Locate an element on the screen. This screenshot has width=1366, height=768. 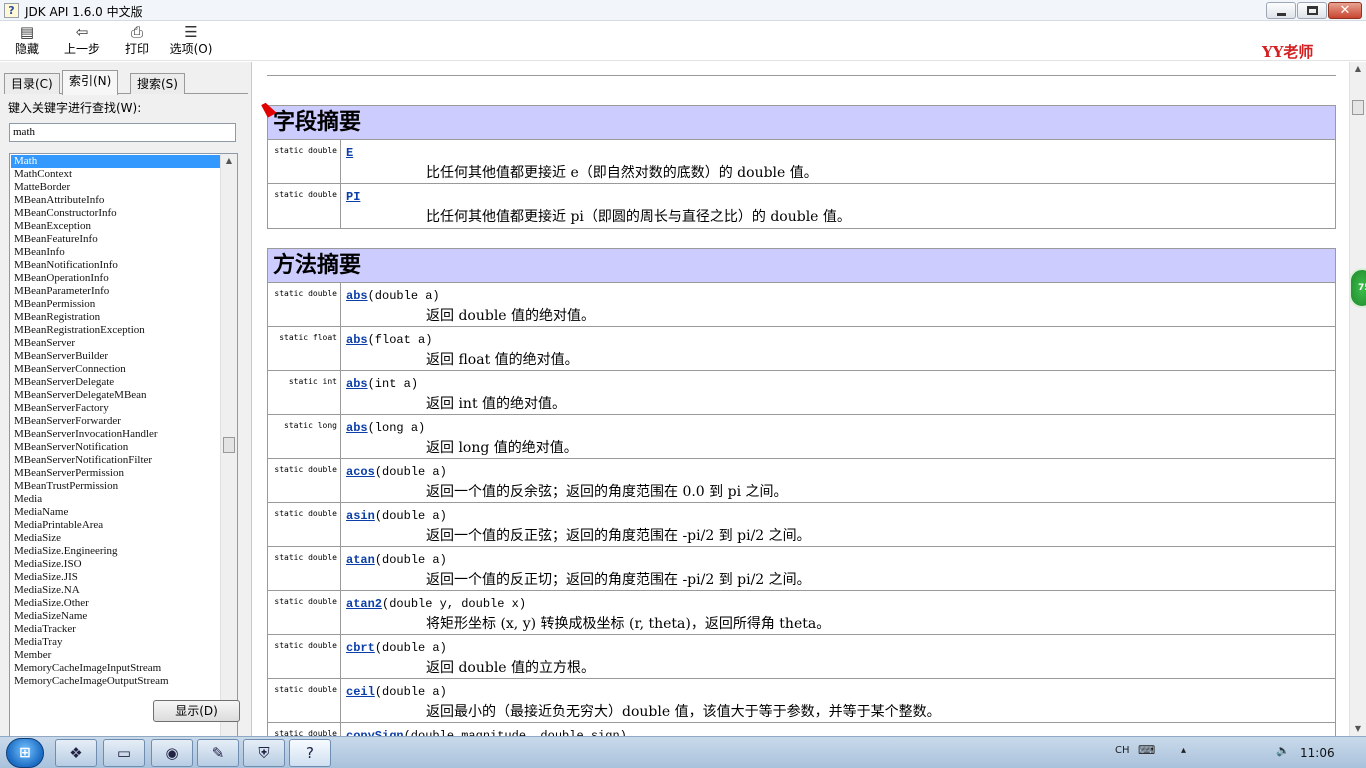
index-list-item: MediaName is located at coordinates (115, 512).